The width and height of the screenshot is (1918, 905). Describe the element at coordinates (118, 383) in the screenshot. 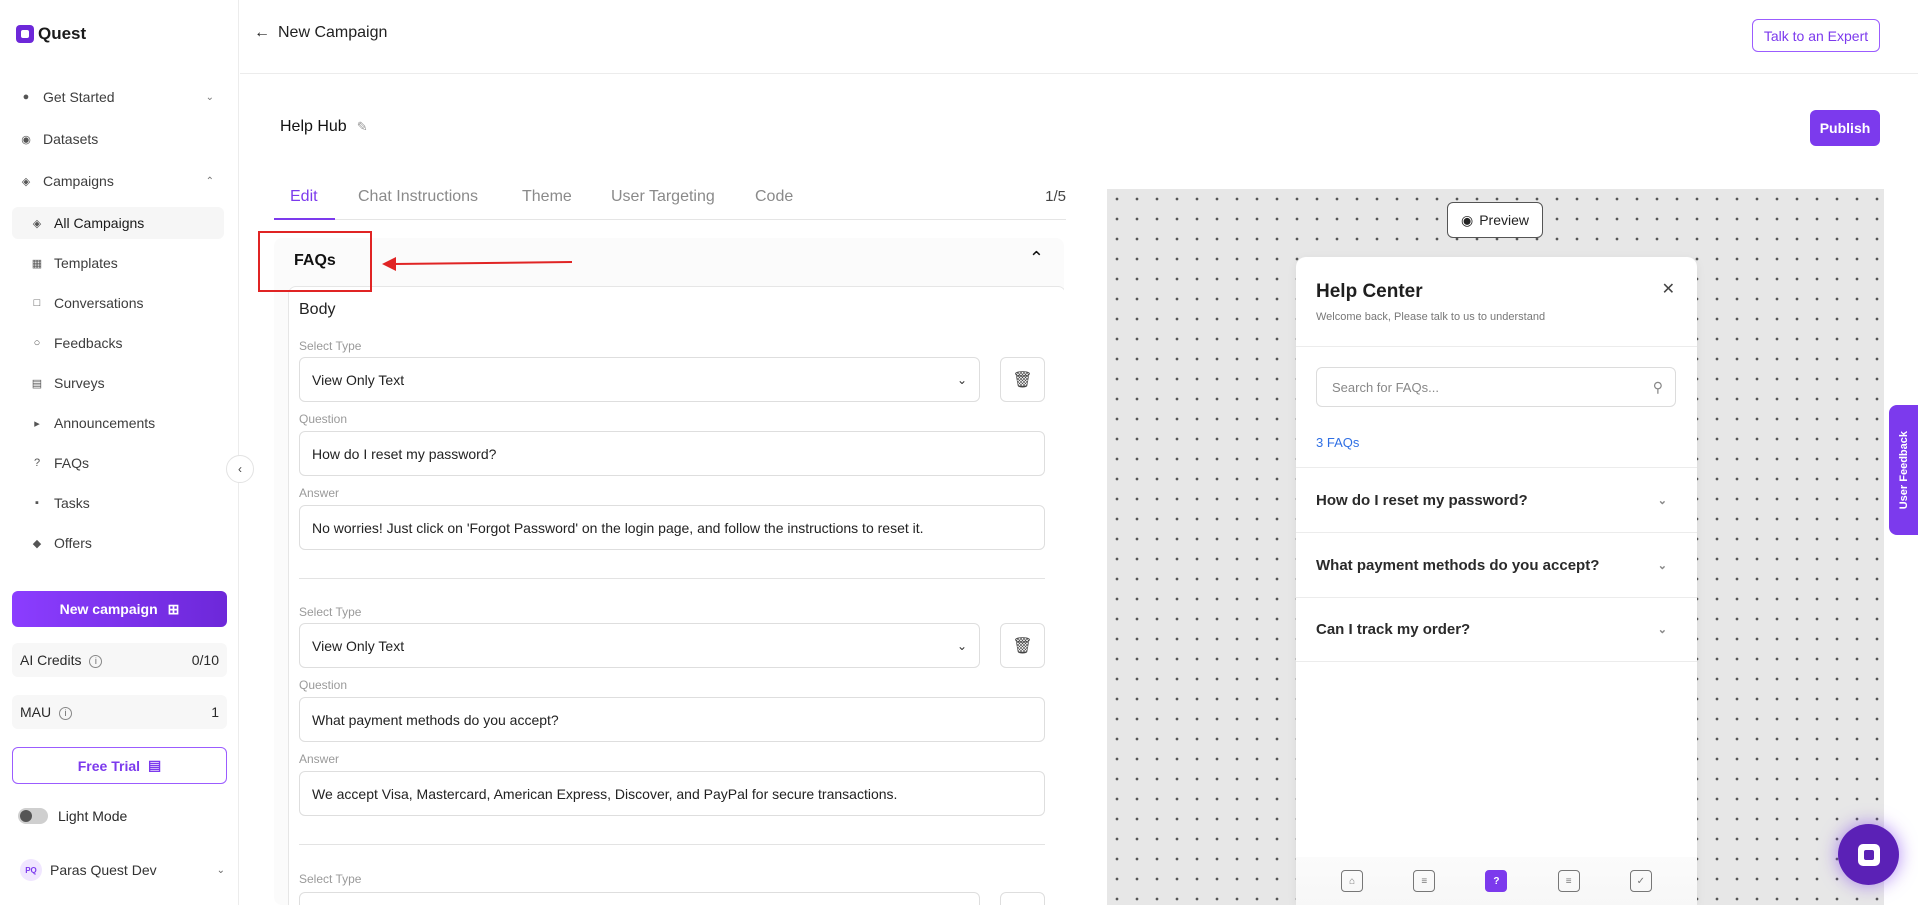

I see `sidebar-item-surveys: ▤ Surveys` at that location.